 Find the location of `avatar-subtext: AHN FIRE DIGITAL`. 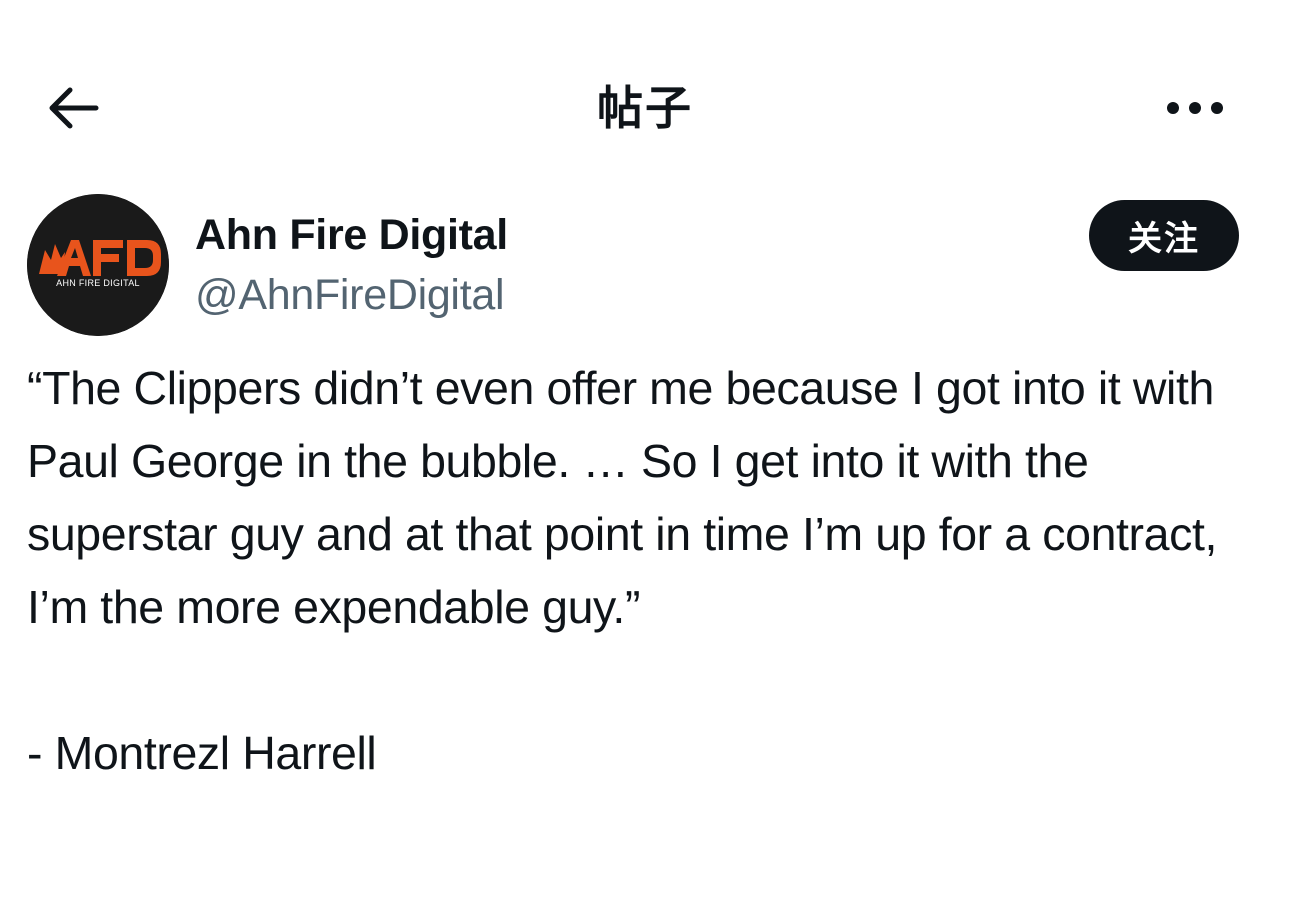

avatar-subtext: AHN FIRE DIGITAL is located at coordinates (98, 283).